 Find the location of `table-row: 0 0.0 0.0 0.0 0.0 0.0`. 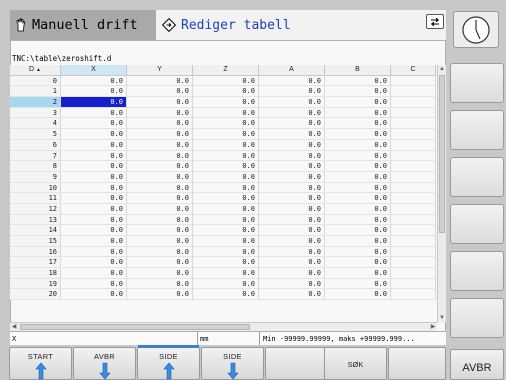

table-row: 0 0.0 0.0 0.0 0.0 0.0 is located at coordinates (223, 81).